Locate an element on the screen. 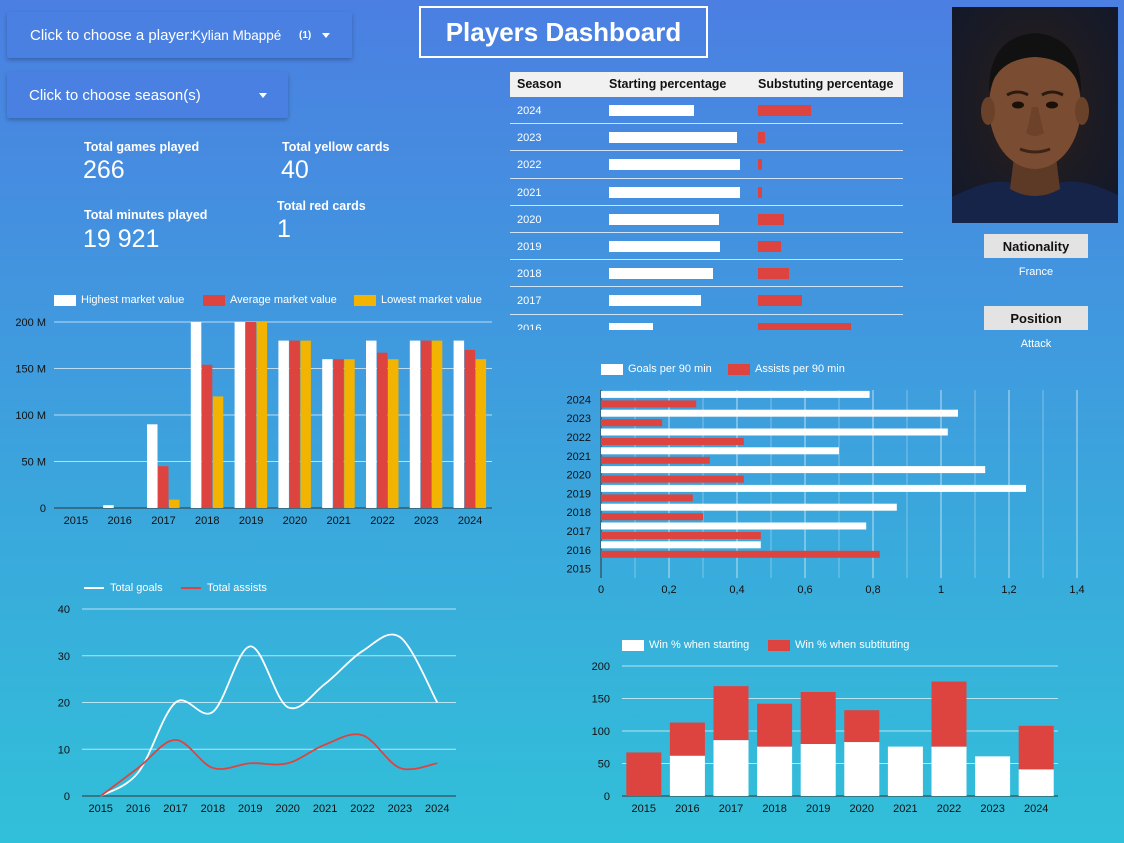 This screenshot has width=1124, height=843. table-row: 2019 is located at coordinates (706, 247).